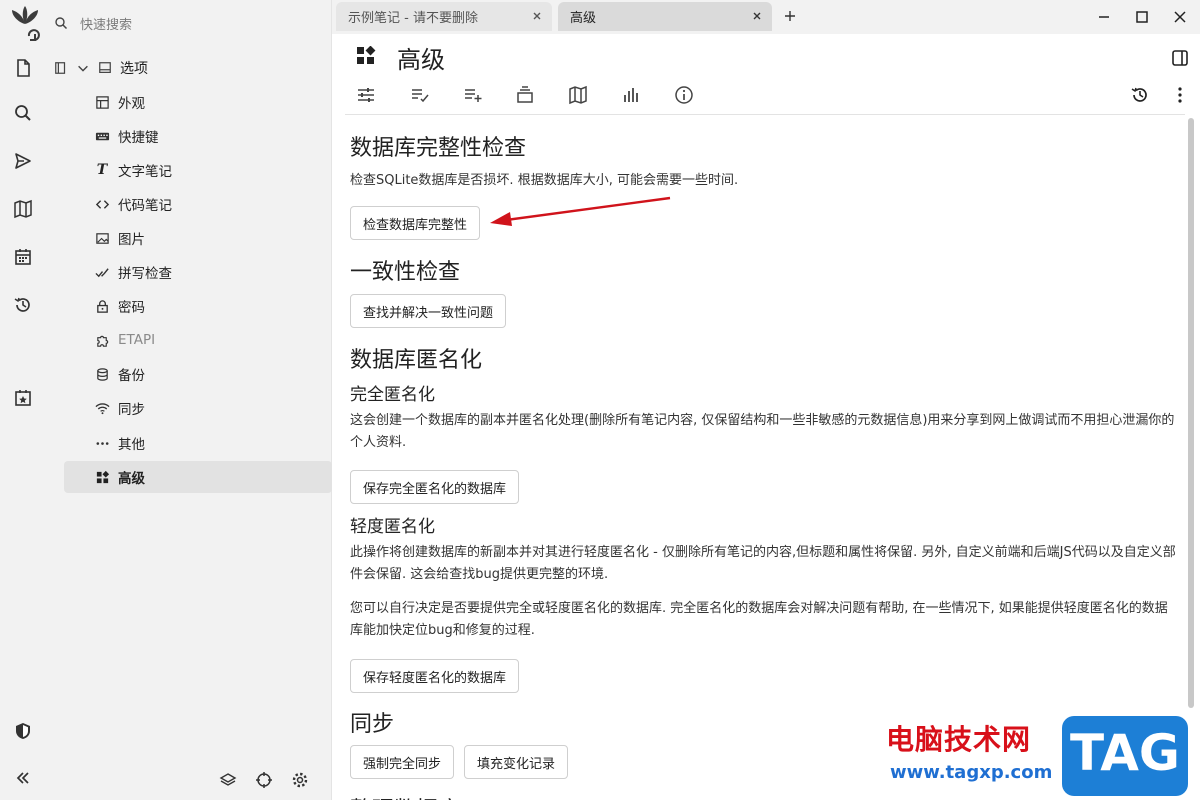 This screenshot has width=1200, height=800. I want to click on watermark-tag-badge: TAG, so click(1125, 756).